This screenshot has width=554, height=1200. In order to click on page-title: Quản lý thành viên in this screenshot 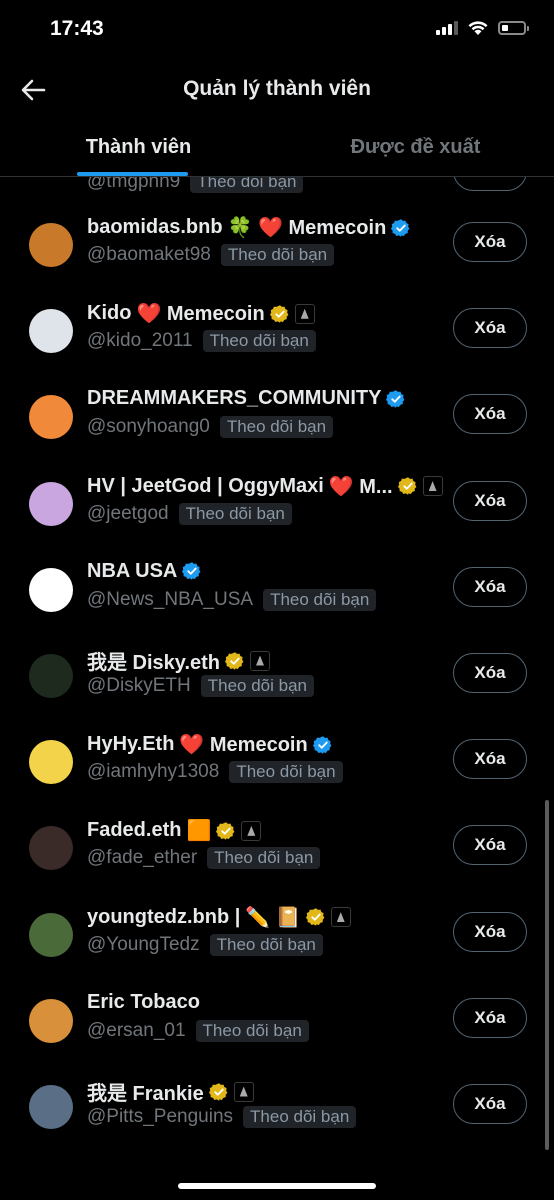, I will do `click(277, 88)`.